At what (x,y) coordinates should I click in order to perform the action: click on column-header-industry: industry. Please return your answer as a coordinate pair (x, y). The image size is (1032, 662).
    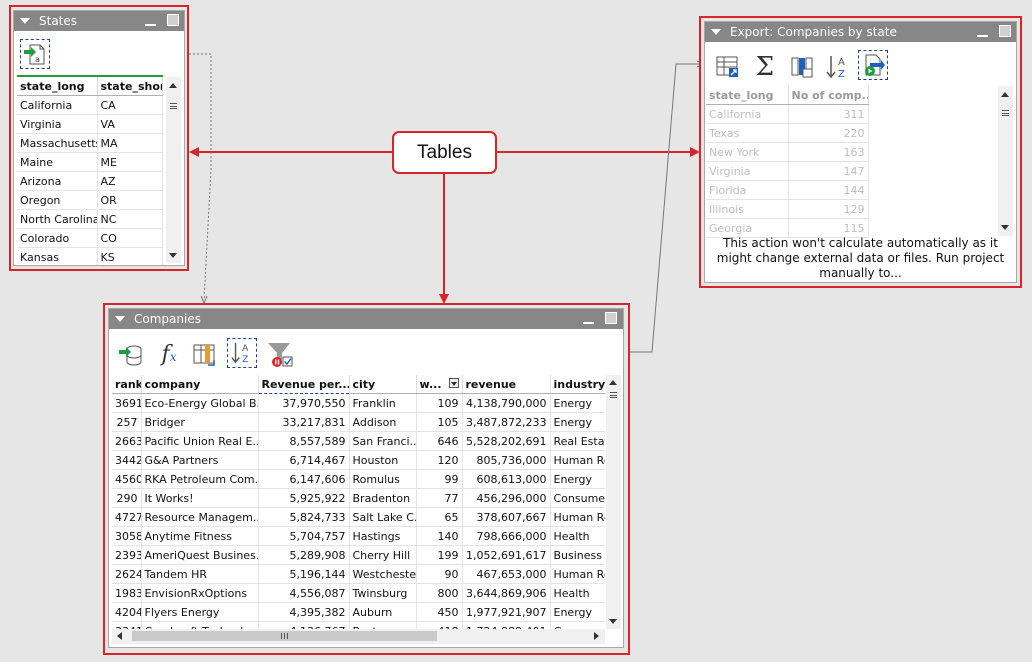
    Looking at the image, I should click on (577, 384).